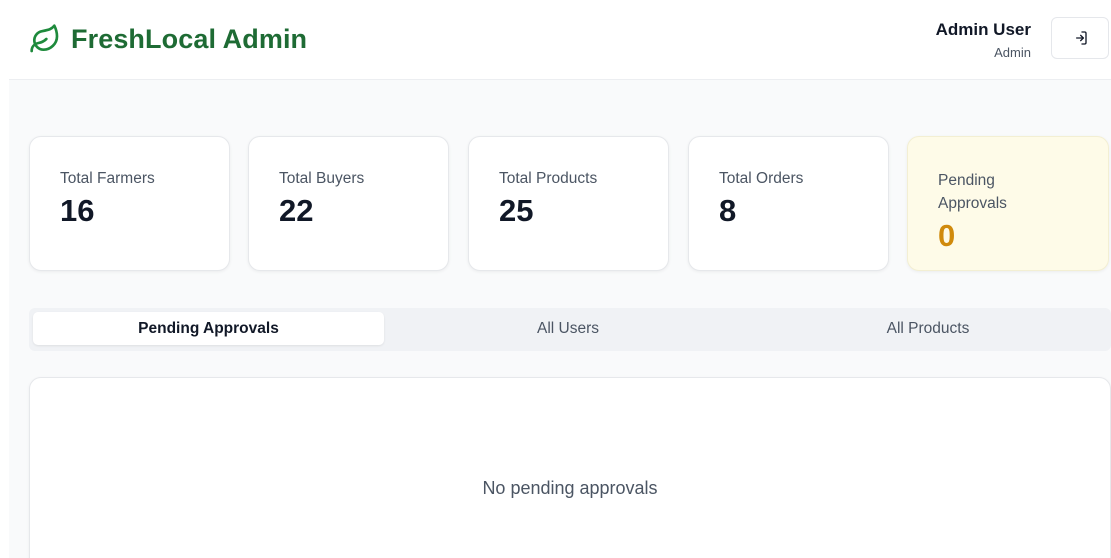 This screenshot has height=558, width=1111. What do you see at coordinates (560, 40) in the screenshot?
I see `app-header: FreshLocal Admin Admin User Admin` at bounding box center [560, 40].